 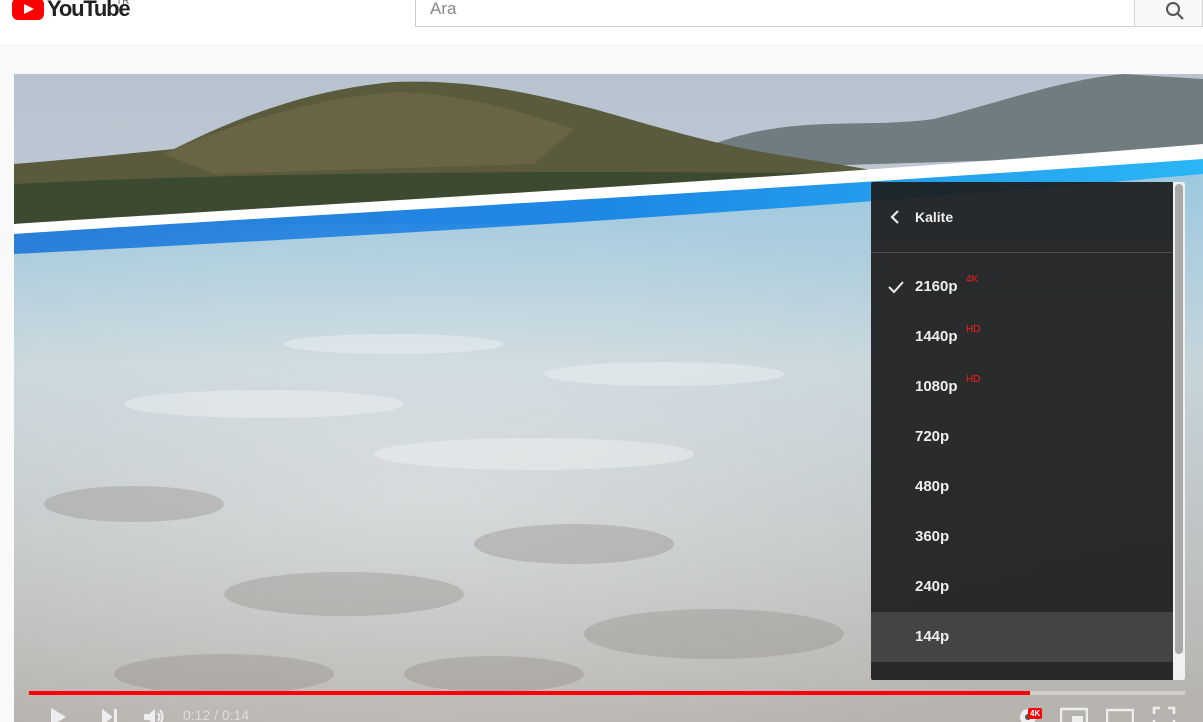 What do you see at coordinates (932, 486) in the screenshot?
I see `quality-option-label: 480p` at bounding box center [932, 486].